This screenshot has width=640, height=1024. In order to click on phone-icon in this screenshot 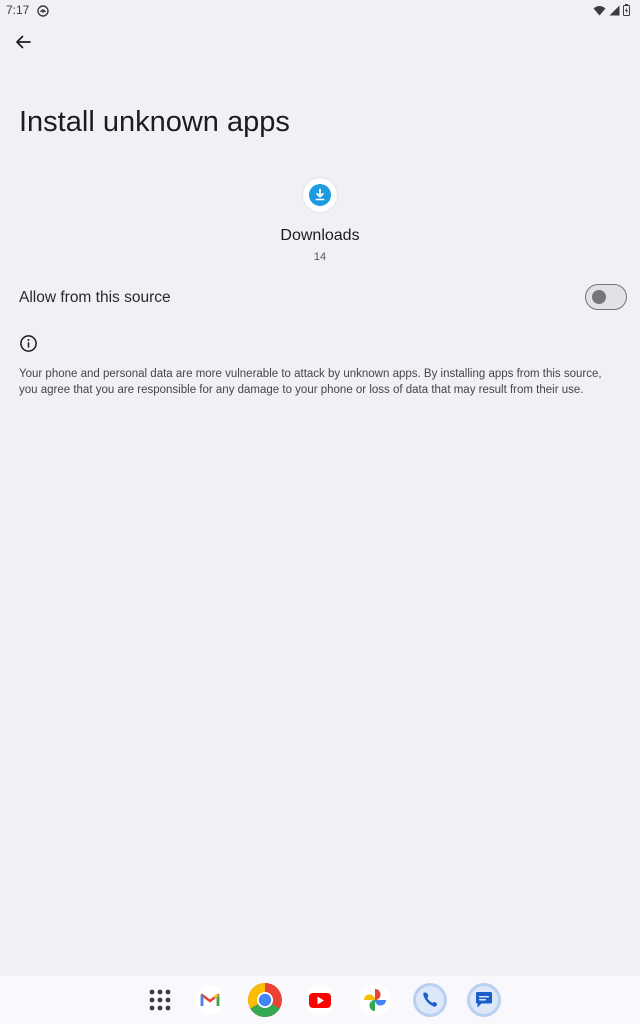, I will do `click(430, 1000)`.